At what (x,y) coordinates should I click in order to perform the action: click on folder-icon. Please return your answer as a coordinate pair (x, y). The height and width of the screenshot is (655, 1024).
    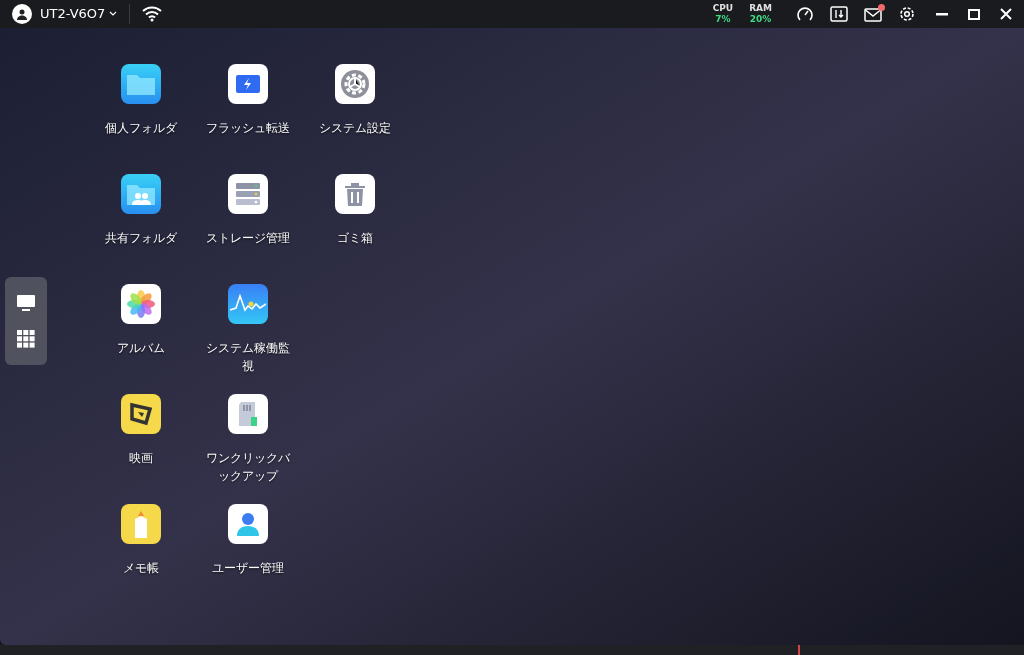
    Looking at the image, I should click on (140, 84).